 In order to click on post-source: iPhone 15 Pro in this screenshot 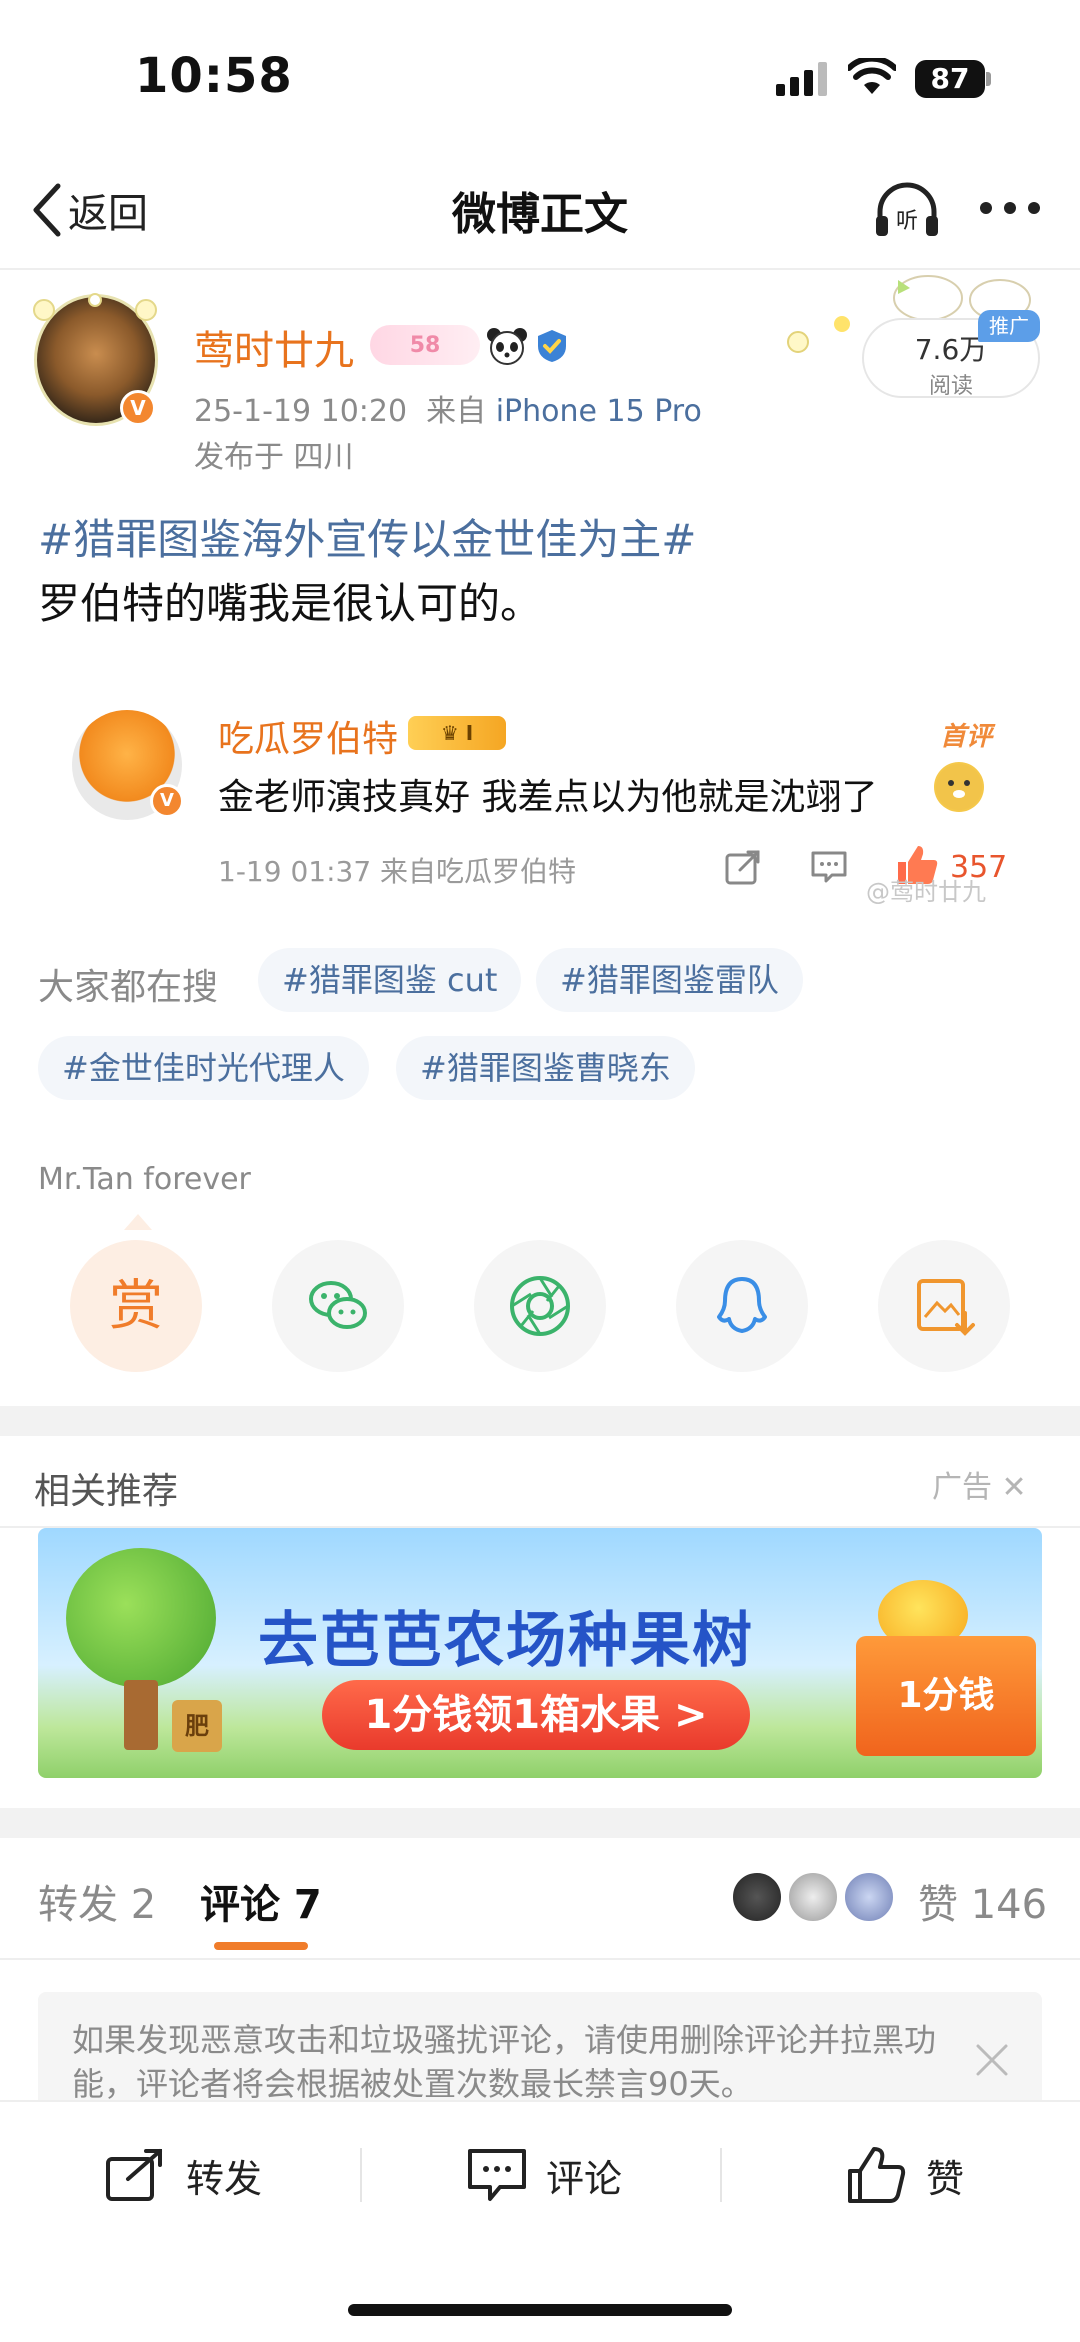, I will do `click(599, 411)`.